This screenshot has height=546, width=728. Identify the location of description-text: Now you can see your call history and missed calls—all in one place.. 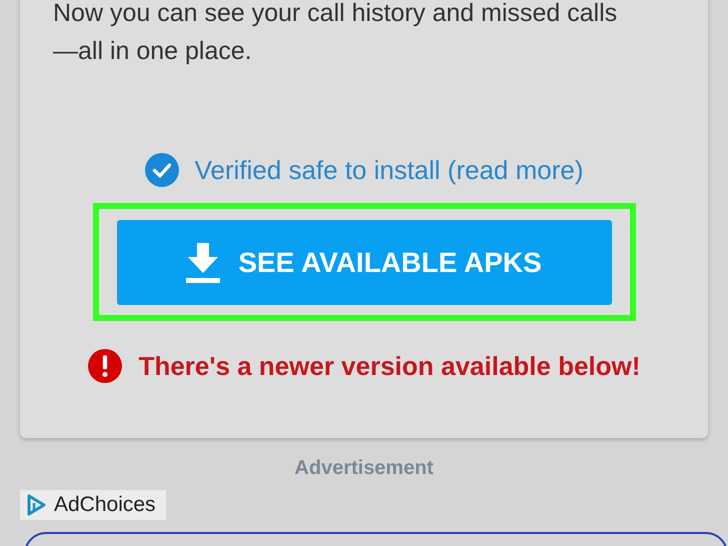
(335, 33).